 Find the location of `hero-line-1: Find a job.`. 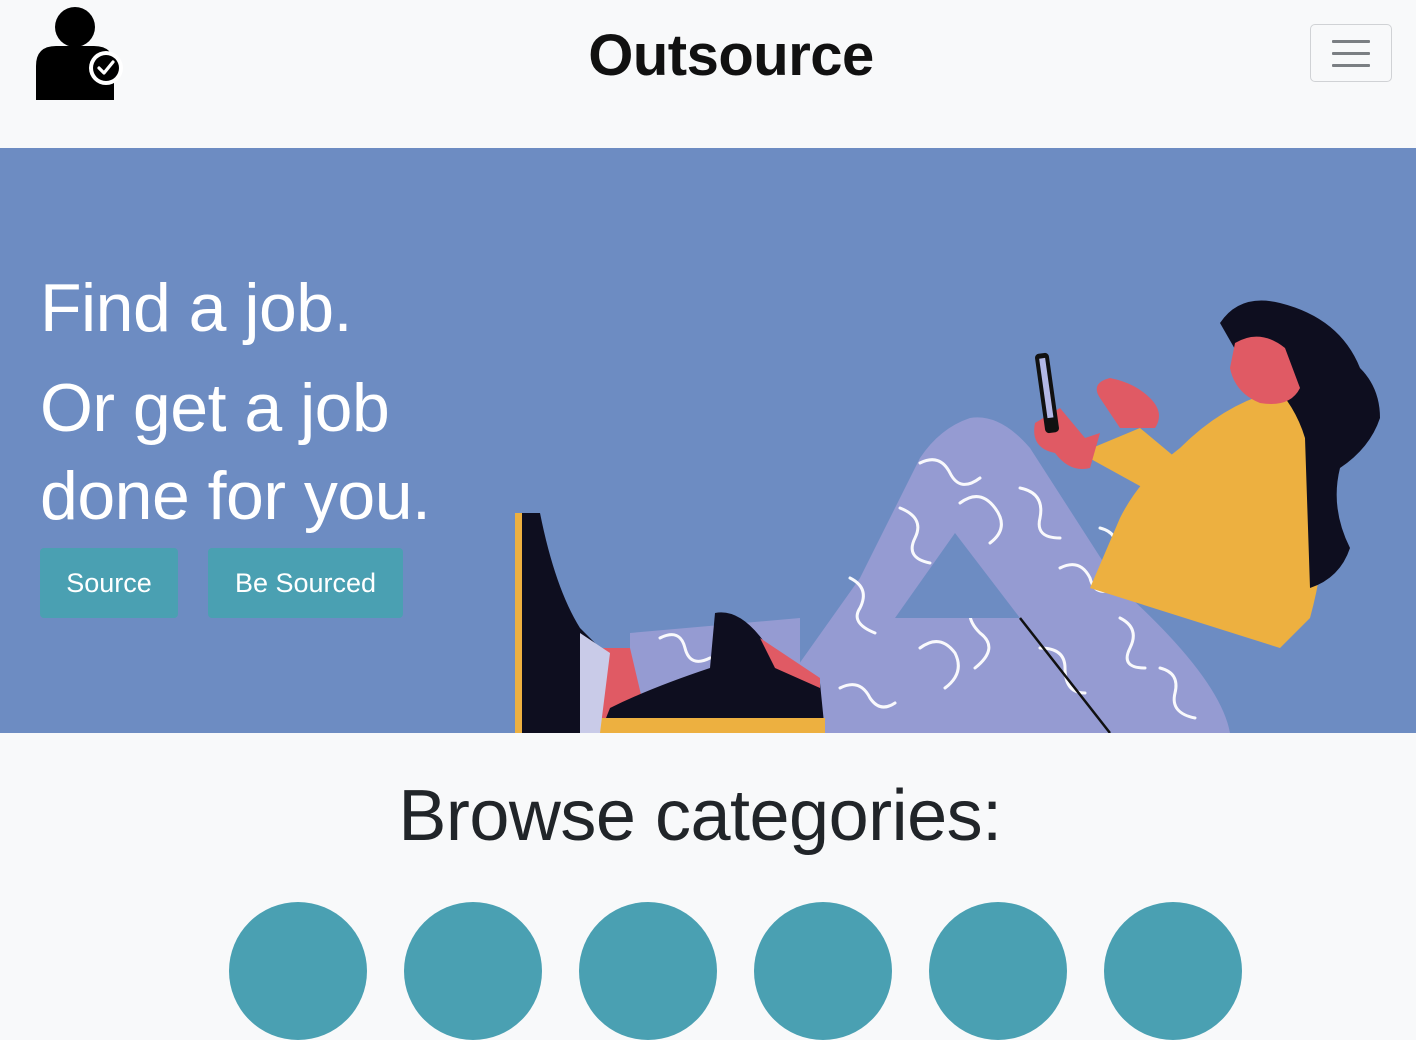

hero-line-1: Find a job. is located at coordinates (196, 308).